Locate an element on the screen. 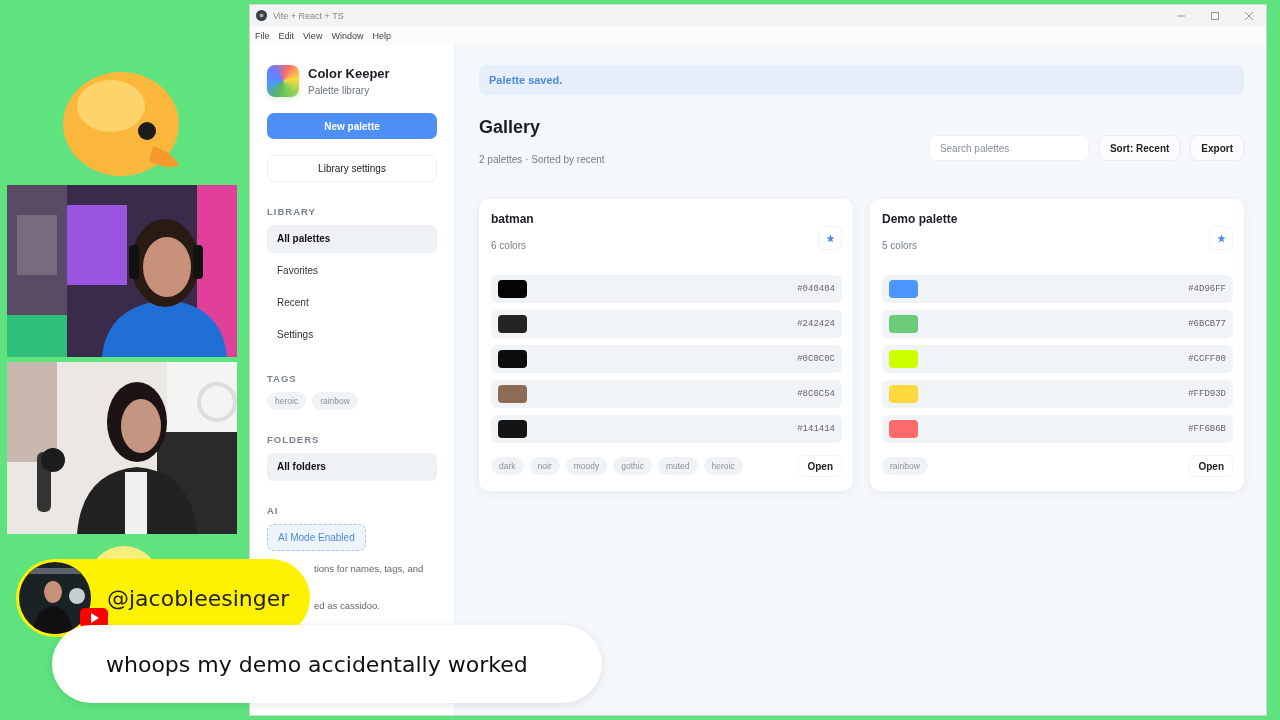  section-heading: TAGS is located at coordinates (282, 378).